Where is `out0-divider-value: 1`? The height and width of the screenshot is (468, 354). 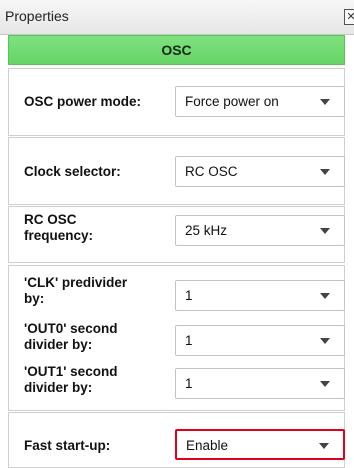 out0-divider-value: 1 is located at coordinates (189, 340).